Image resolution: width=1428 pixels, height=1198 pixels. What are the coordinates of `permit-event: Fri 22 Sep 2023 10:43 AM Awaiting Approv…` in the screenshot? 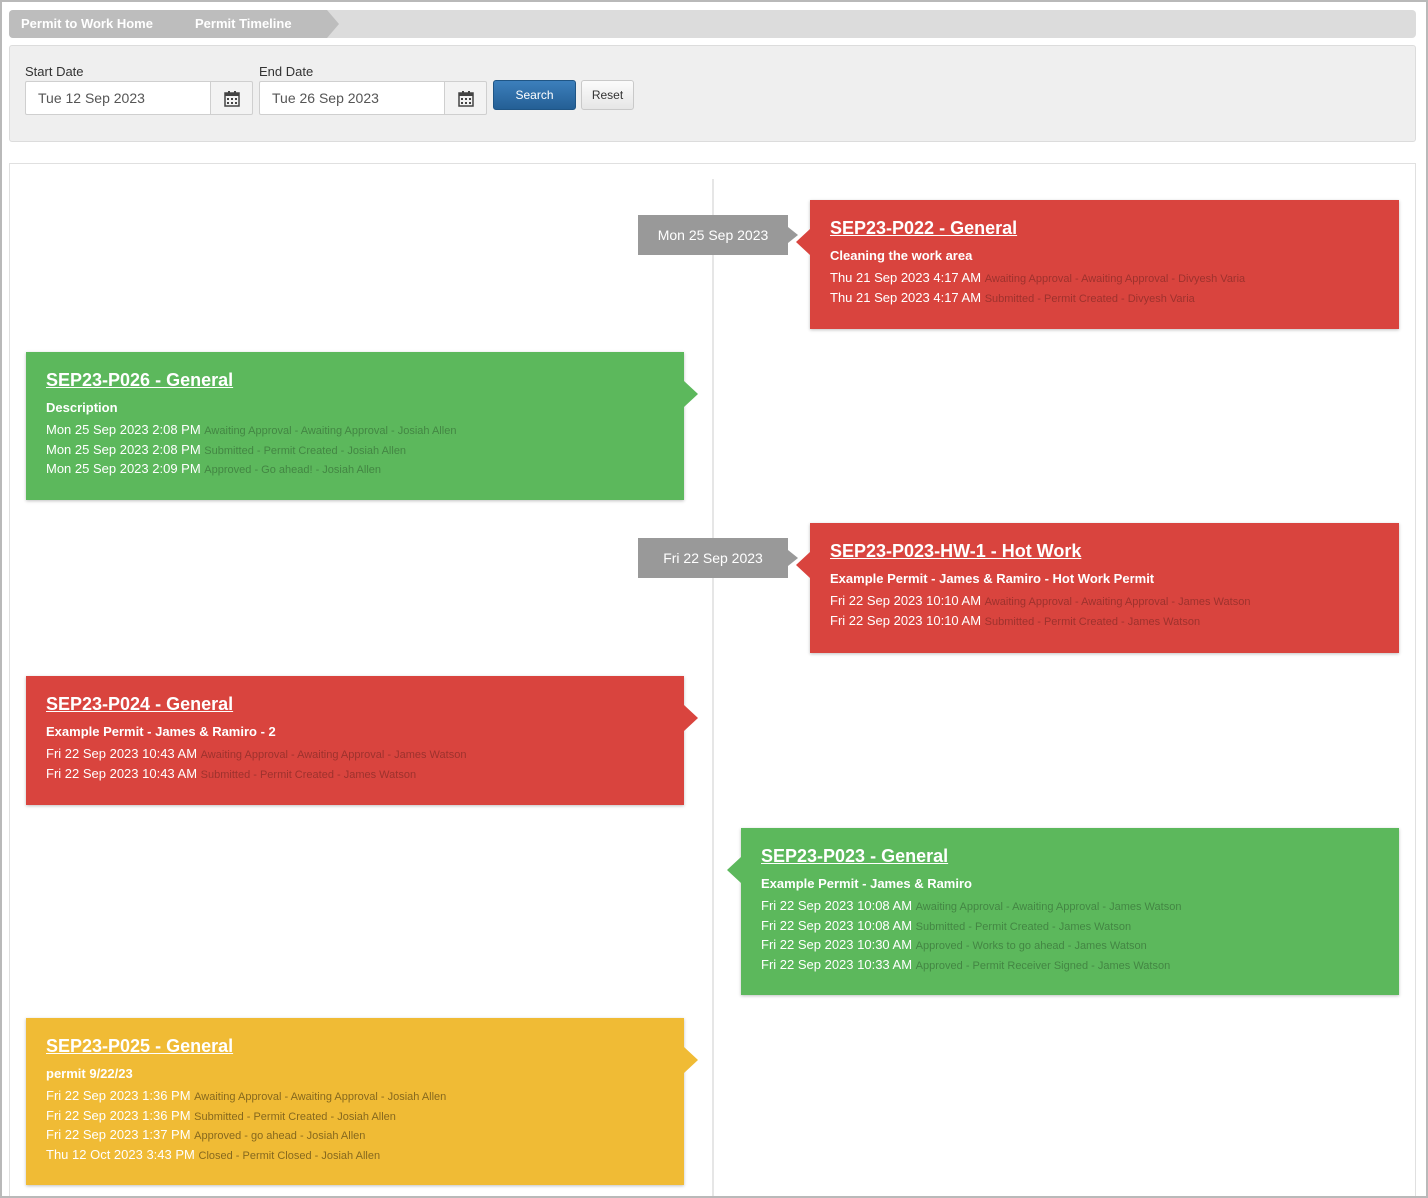 It's located at (355, 755).